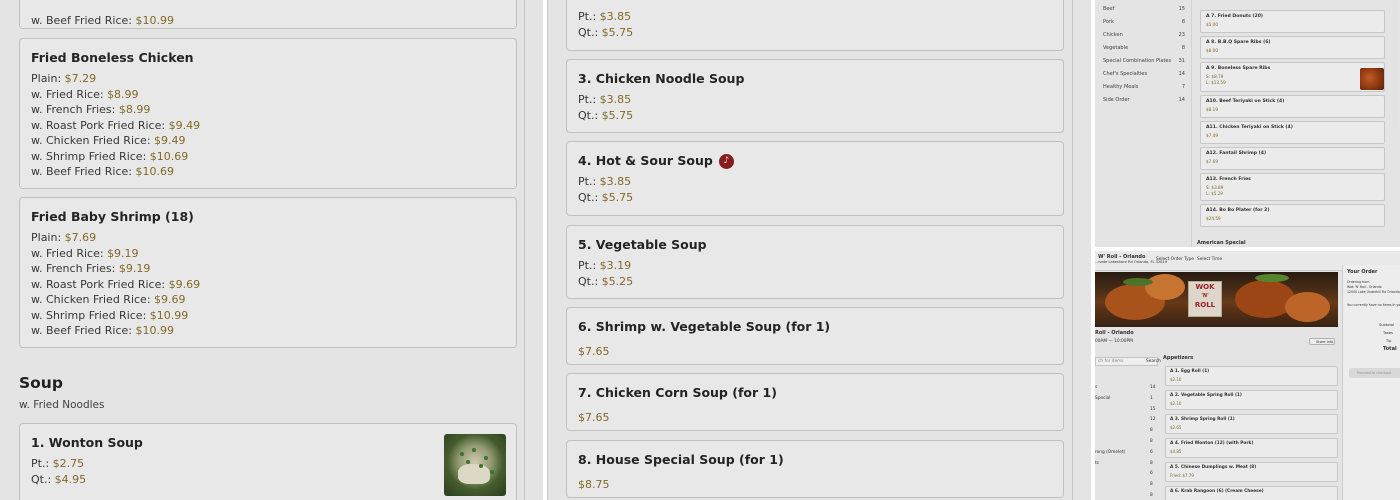  Describe the element at coordinates (815, 469) in the screenshot. I see `menu-item-card-house-special-soup: 8. House Special Soup (for 1) $8.75` at that location.